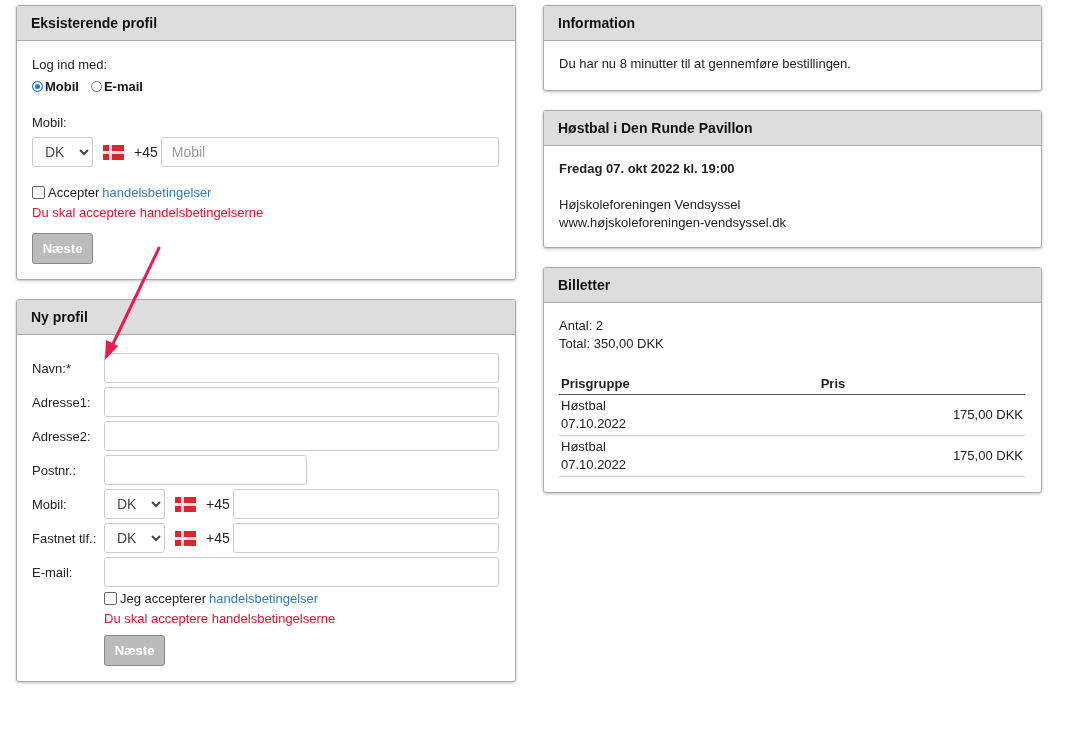  Describe the element at coordinates (329, 152) in the screenshot. I see `phone-field: Mobil` at that location.